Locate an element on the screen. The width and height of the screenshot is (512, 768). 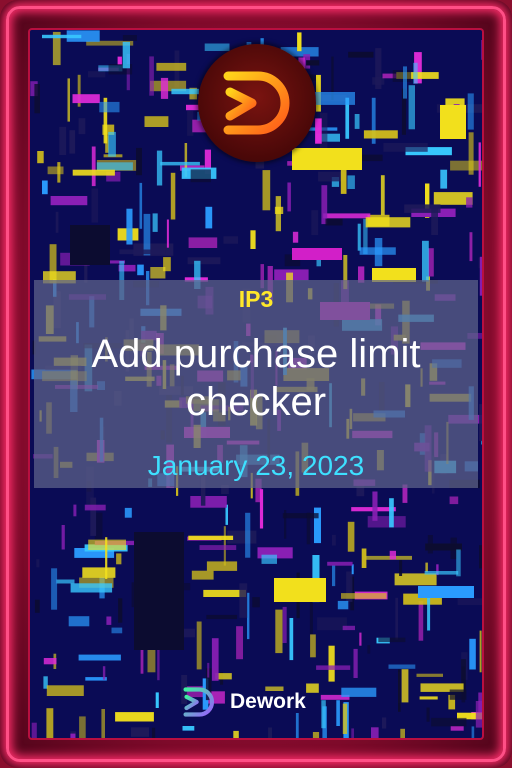
dework-logo-icon is located at coordinates (199, 702).